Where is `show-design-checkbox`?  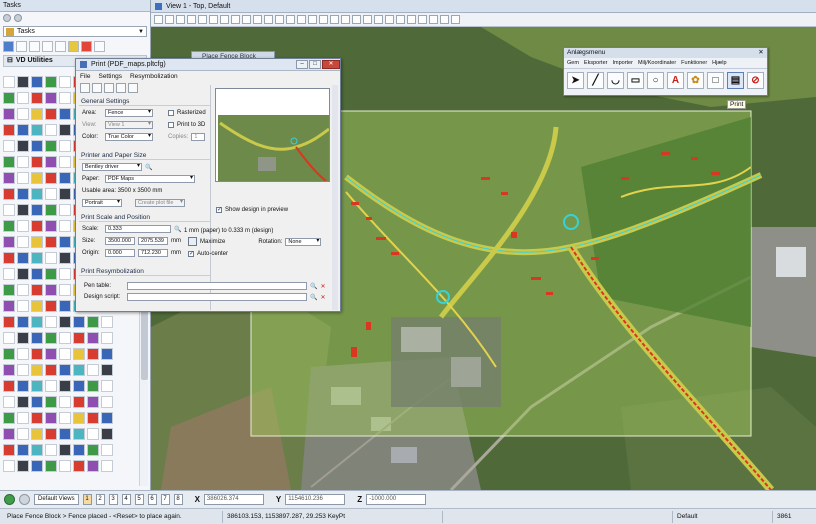 show-design-checkbox is located at coordinates (219, 210).